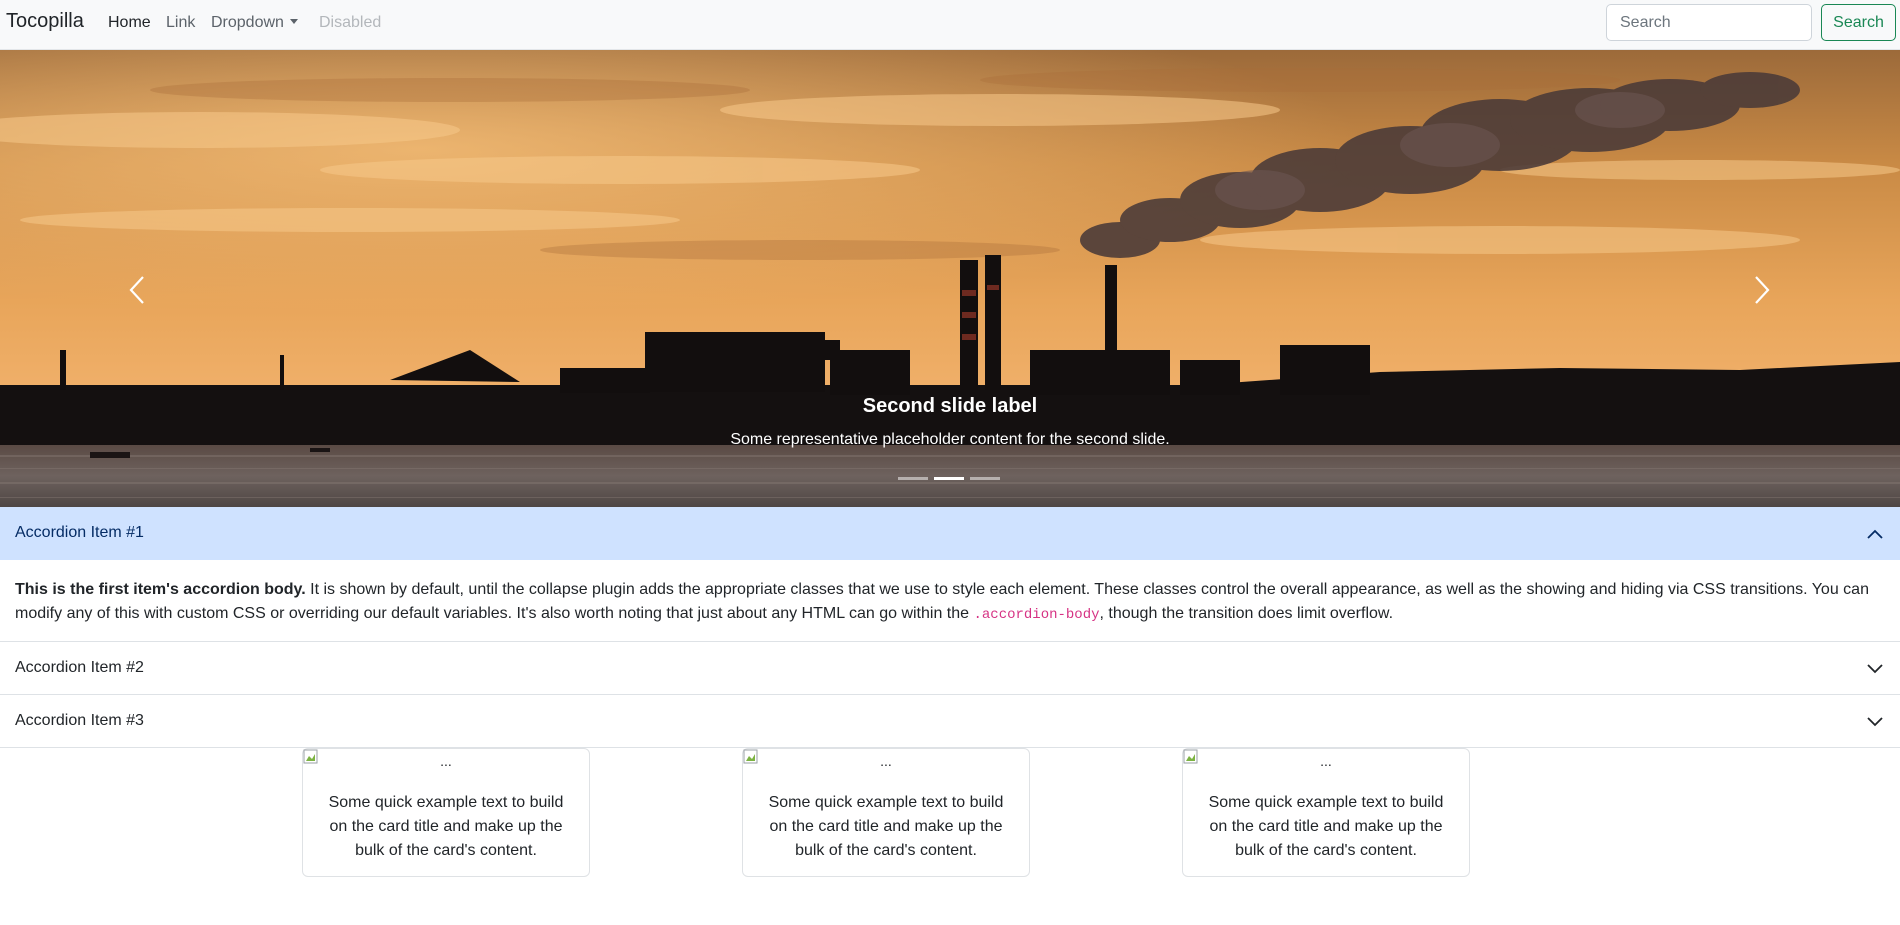 This screenshot has width=1900, height=925. What do you see at coordinates (79, 532) in the screenshot?
I see `accordion-item-1-label: Accordion Item #1` at bounding box center [79, 532].